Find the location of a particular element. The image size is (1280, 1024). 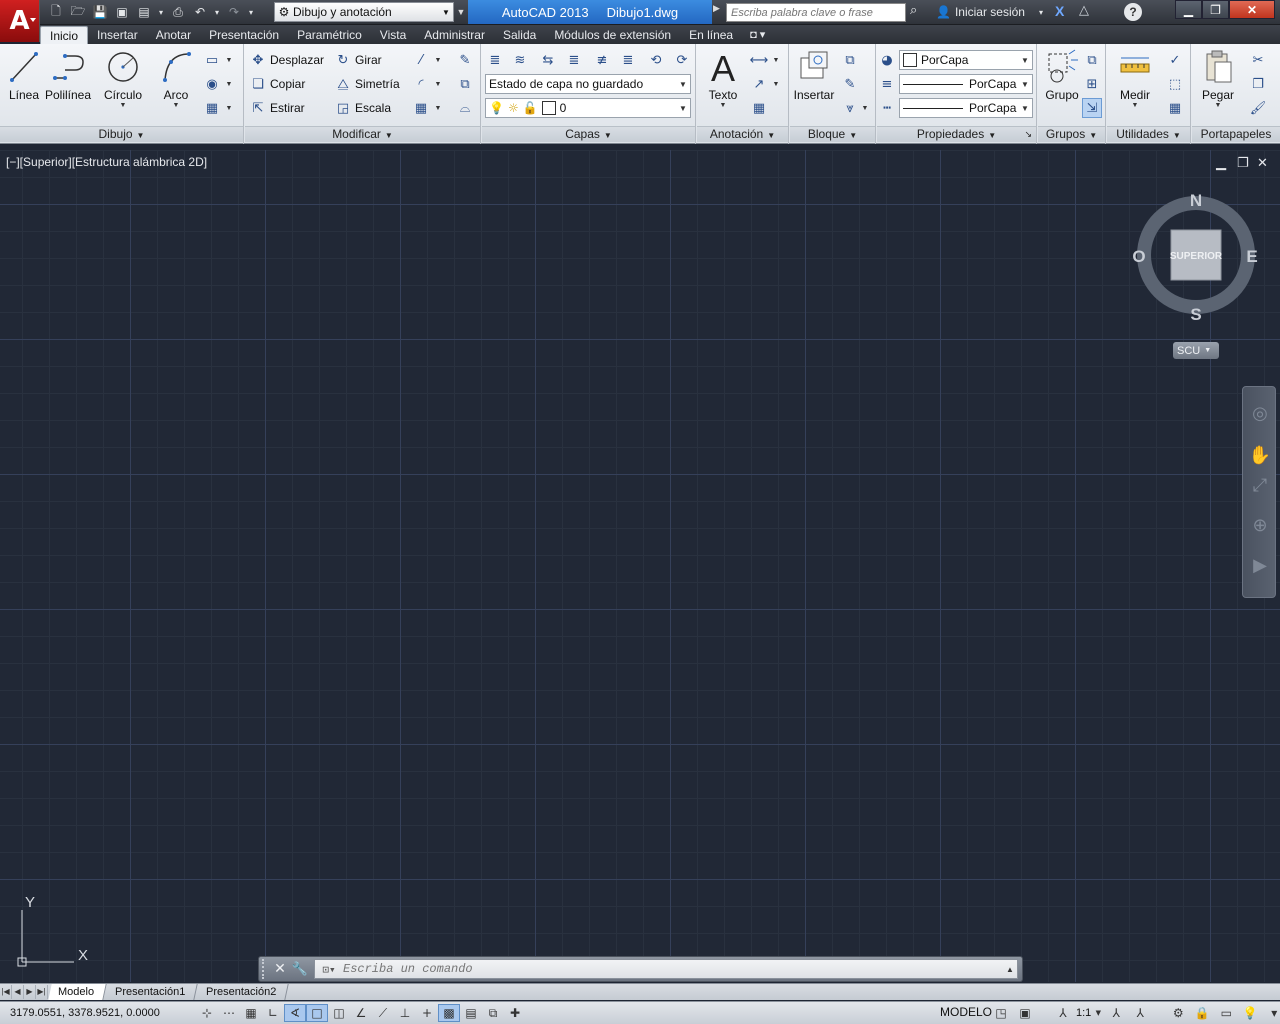

rotate-button: ↻ Girar is located at coordinates (358, 60).